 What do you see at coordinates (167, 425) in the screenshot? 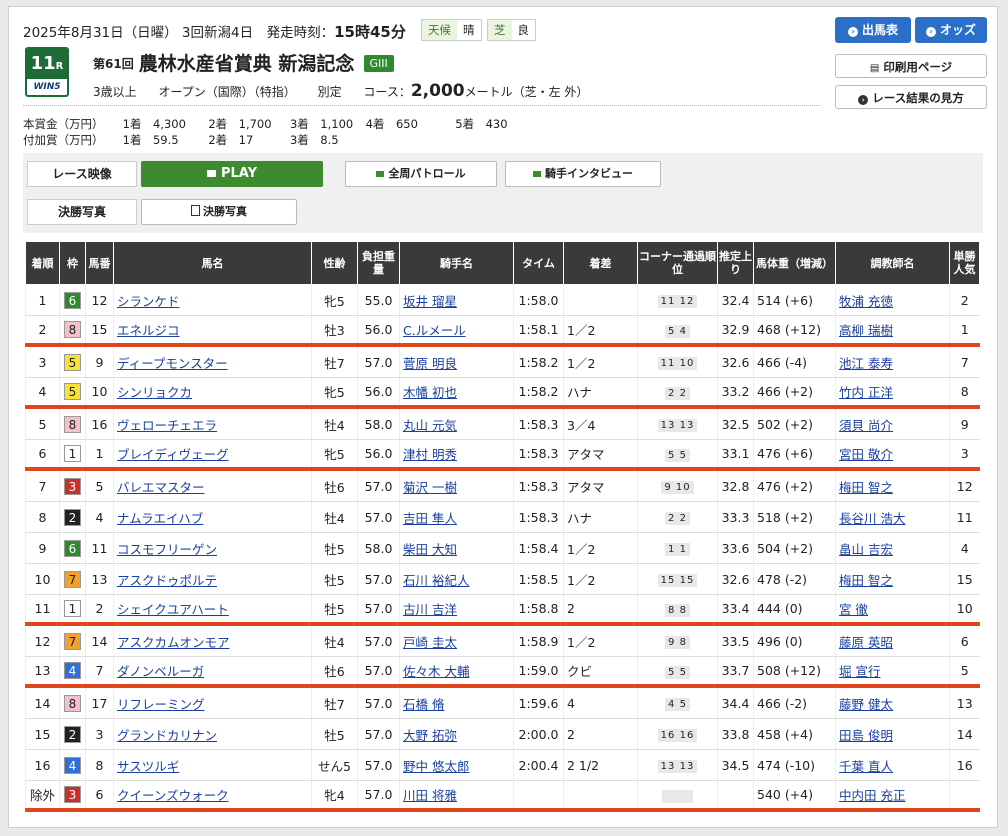
I see `horse-name-link: ヴェローチェエラ` at bounding box center [167, 425].